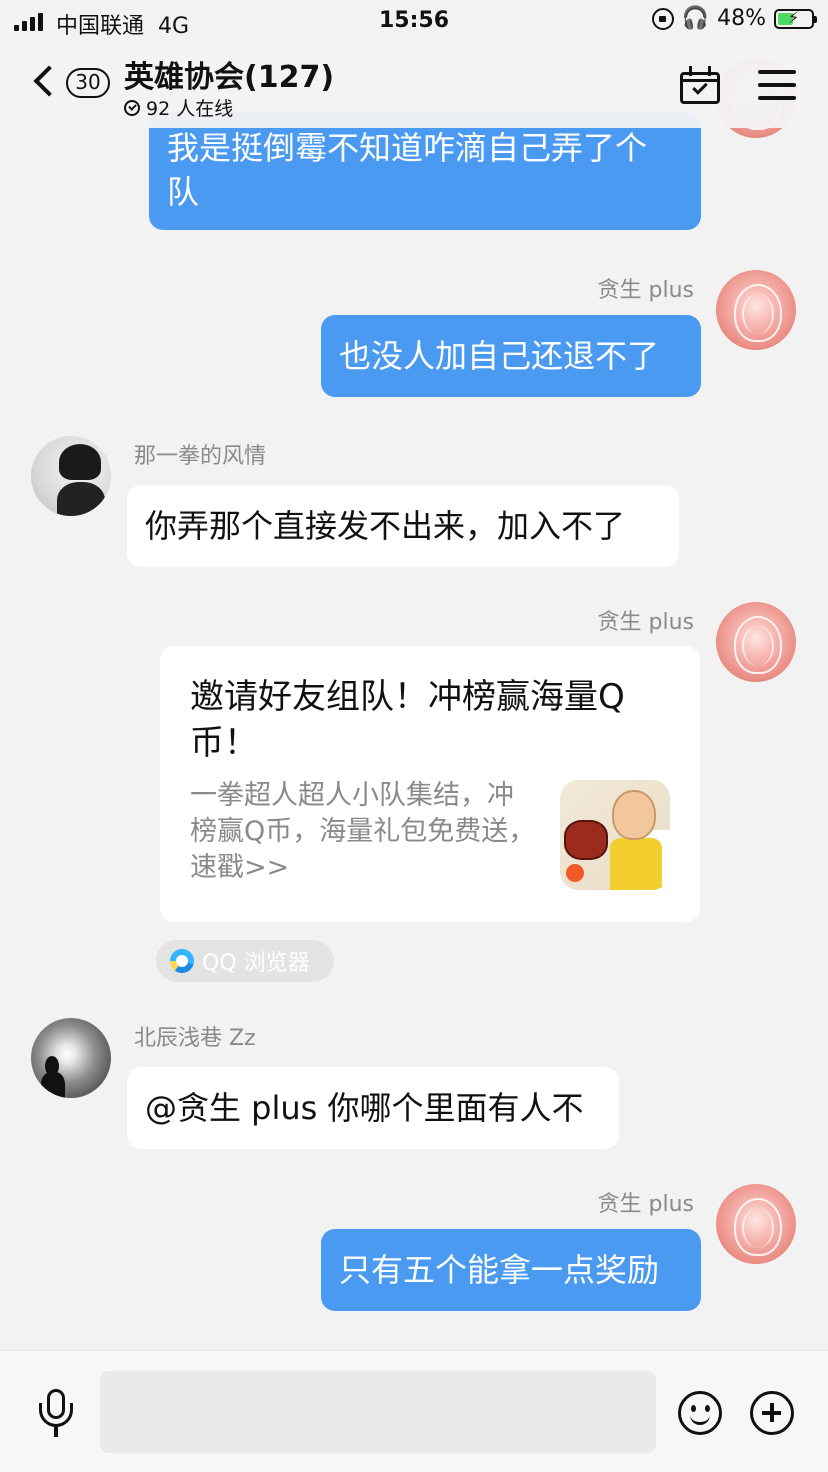 This screenshot has height=1472, width=828. What do you see at coordinates (634, 815) in the screenshot?
I see `thumb-head` at bounding box center [634, 815].